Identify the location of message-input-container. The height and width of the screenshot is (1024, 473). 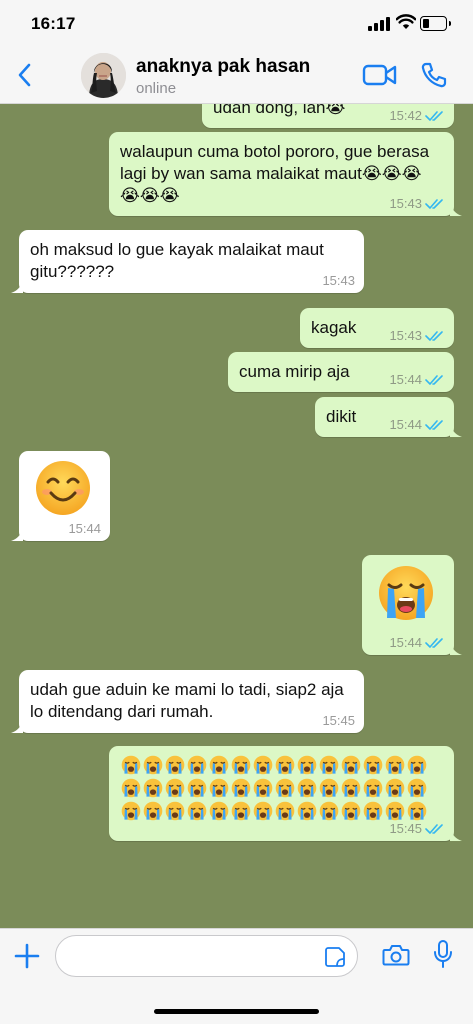
(206, 956).